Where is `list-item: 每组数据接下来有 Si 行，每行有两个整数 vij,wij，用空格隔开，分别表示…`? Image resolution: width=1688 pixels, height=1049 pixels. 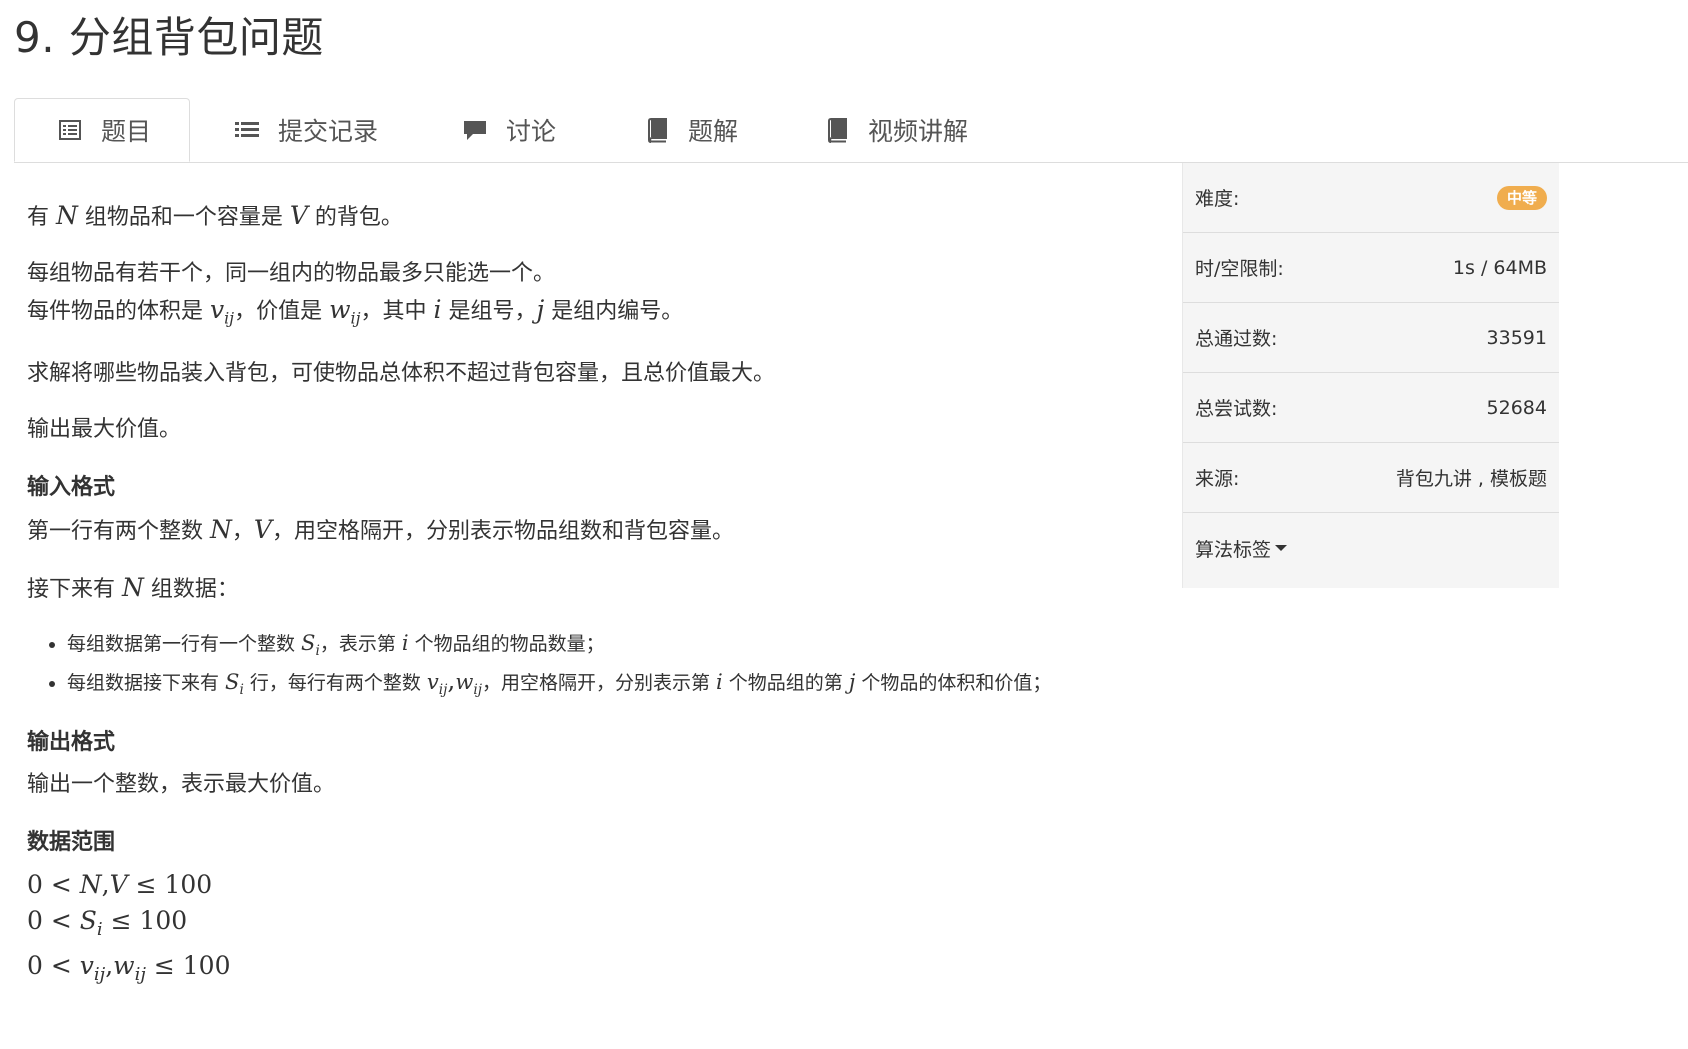
list-item: 每组数据接下来有 Si 行，每行有两个整数 vij,wij，用空格隔开，分别表示… is located at coordinates (617, 685).